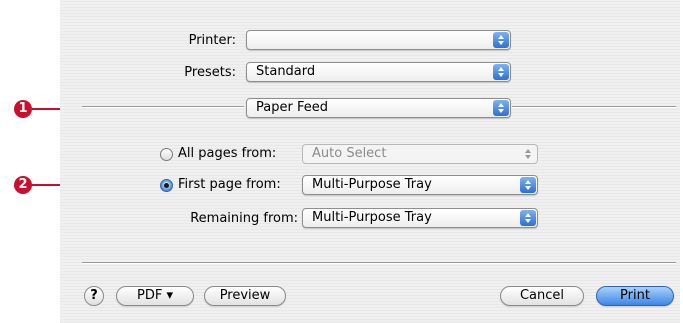  What do you see at coordinates (210, 72) in the screenshot?
I see `presets-label: Presets:` at bounding box center [210, 72].